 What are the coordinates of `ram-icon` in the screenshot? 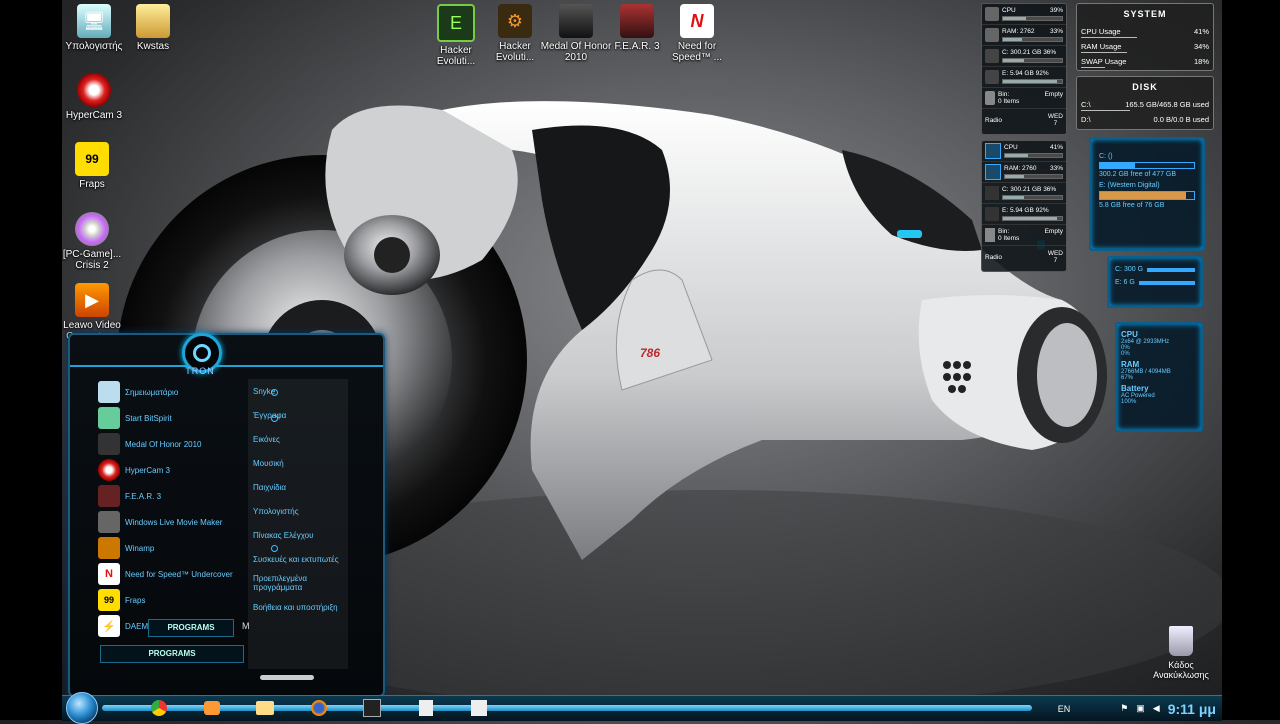 It's located at (992, 35).